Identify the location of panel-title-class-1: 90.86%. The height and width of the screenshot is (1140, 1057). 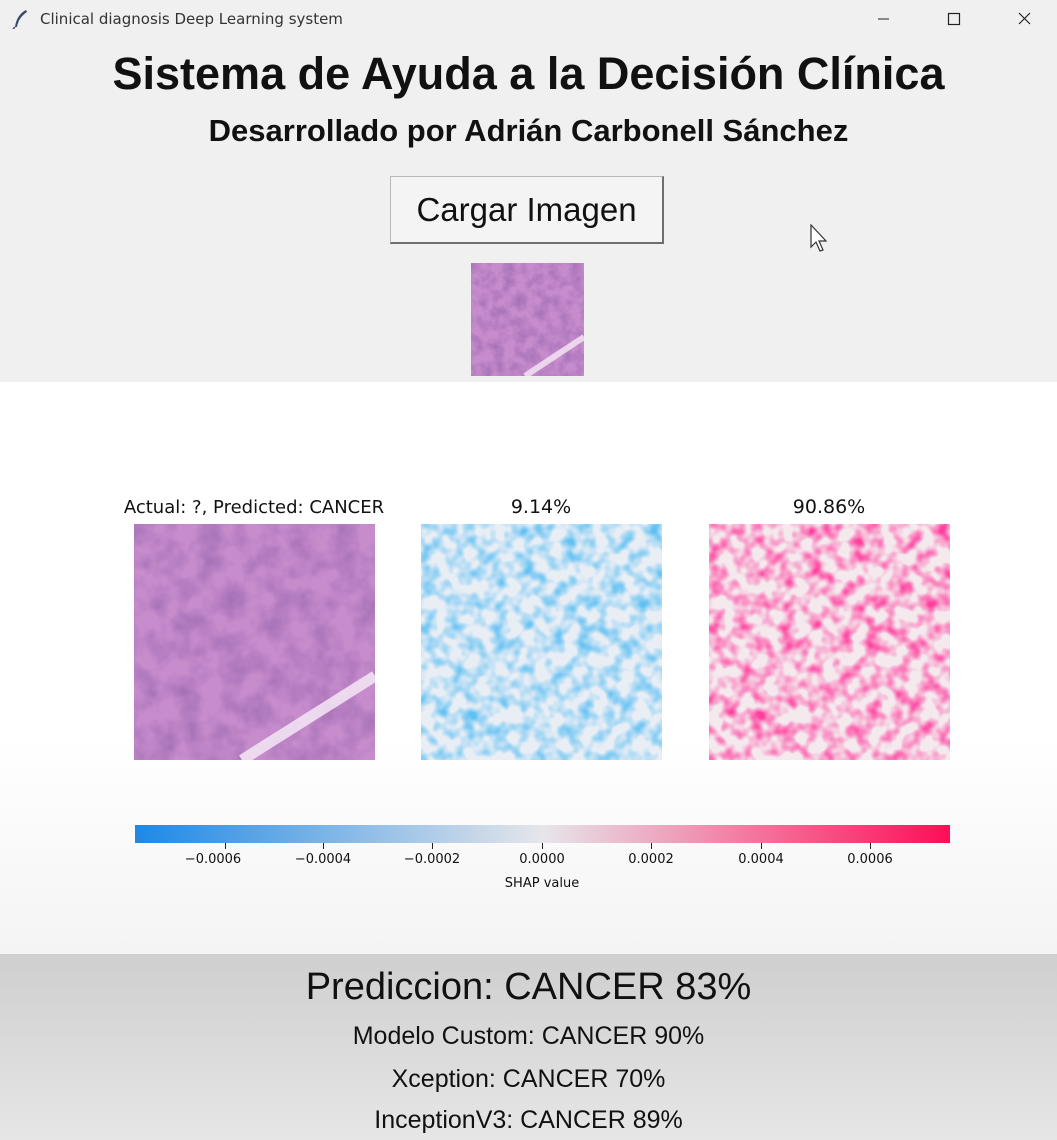
(829, 507).